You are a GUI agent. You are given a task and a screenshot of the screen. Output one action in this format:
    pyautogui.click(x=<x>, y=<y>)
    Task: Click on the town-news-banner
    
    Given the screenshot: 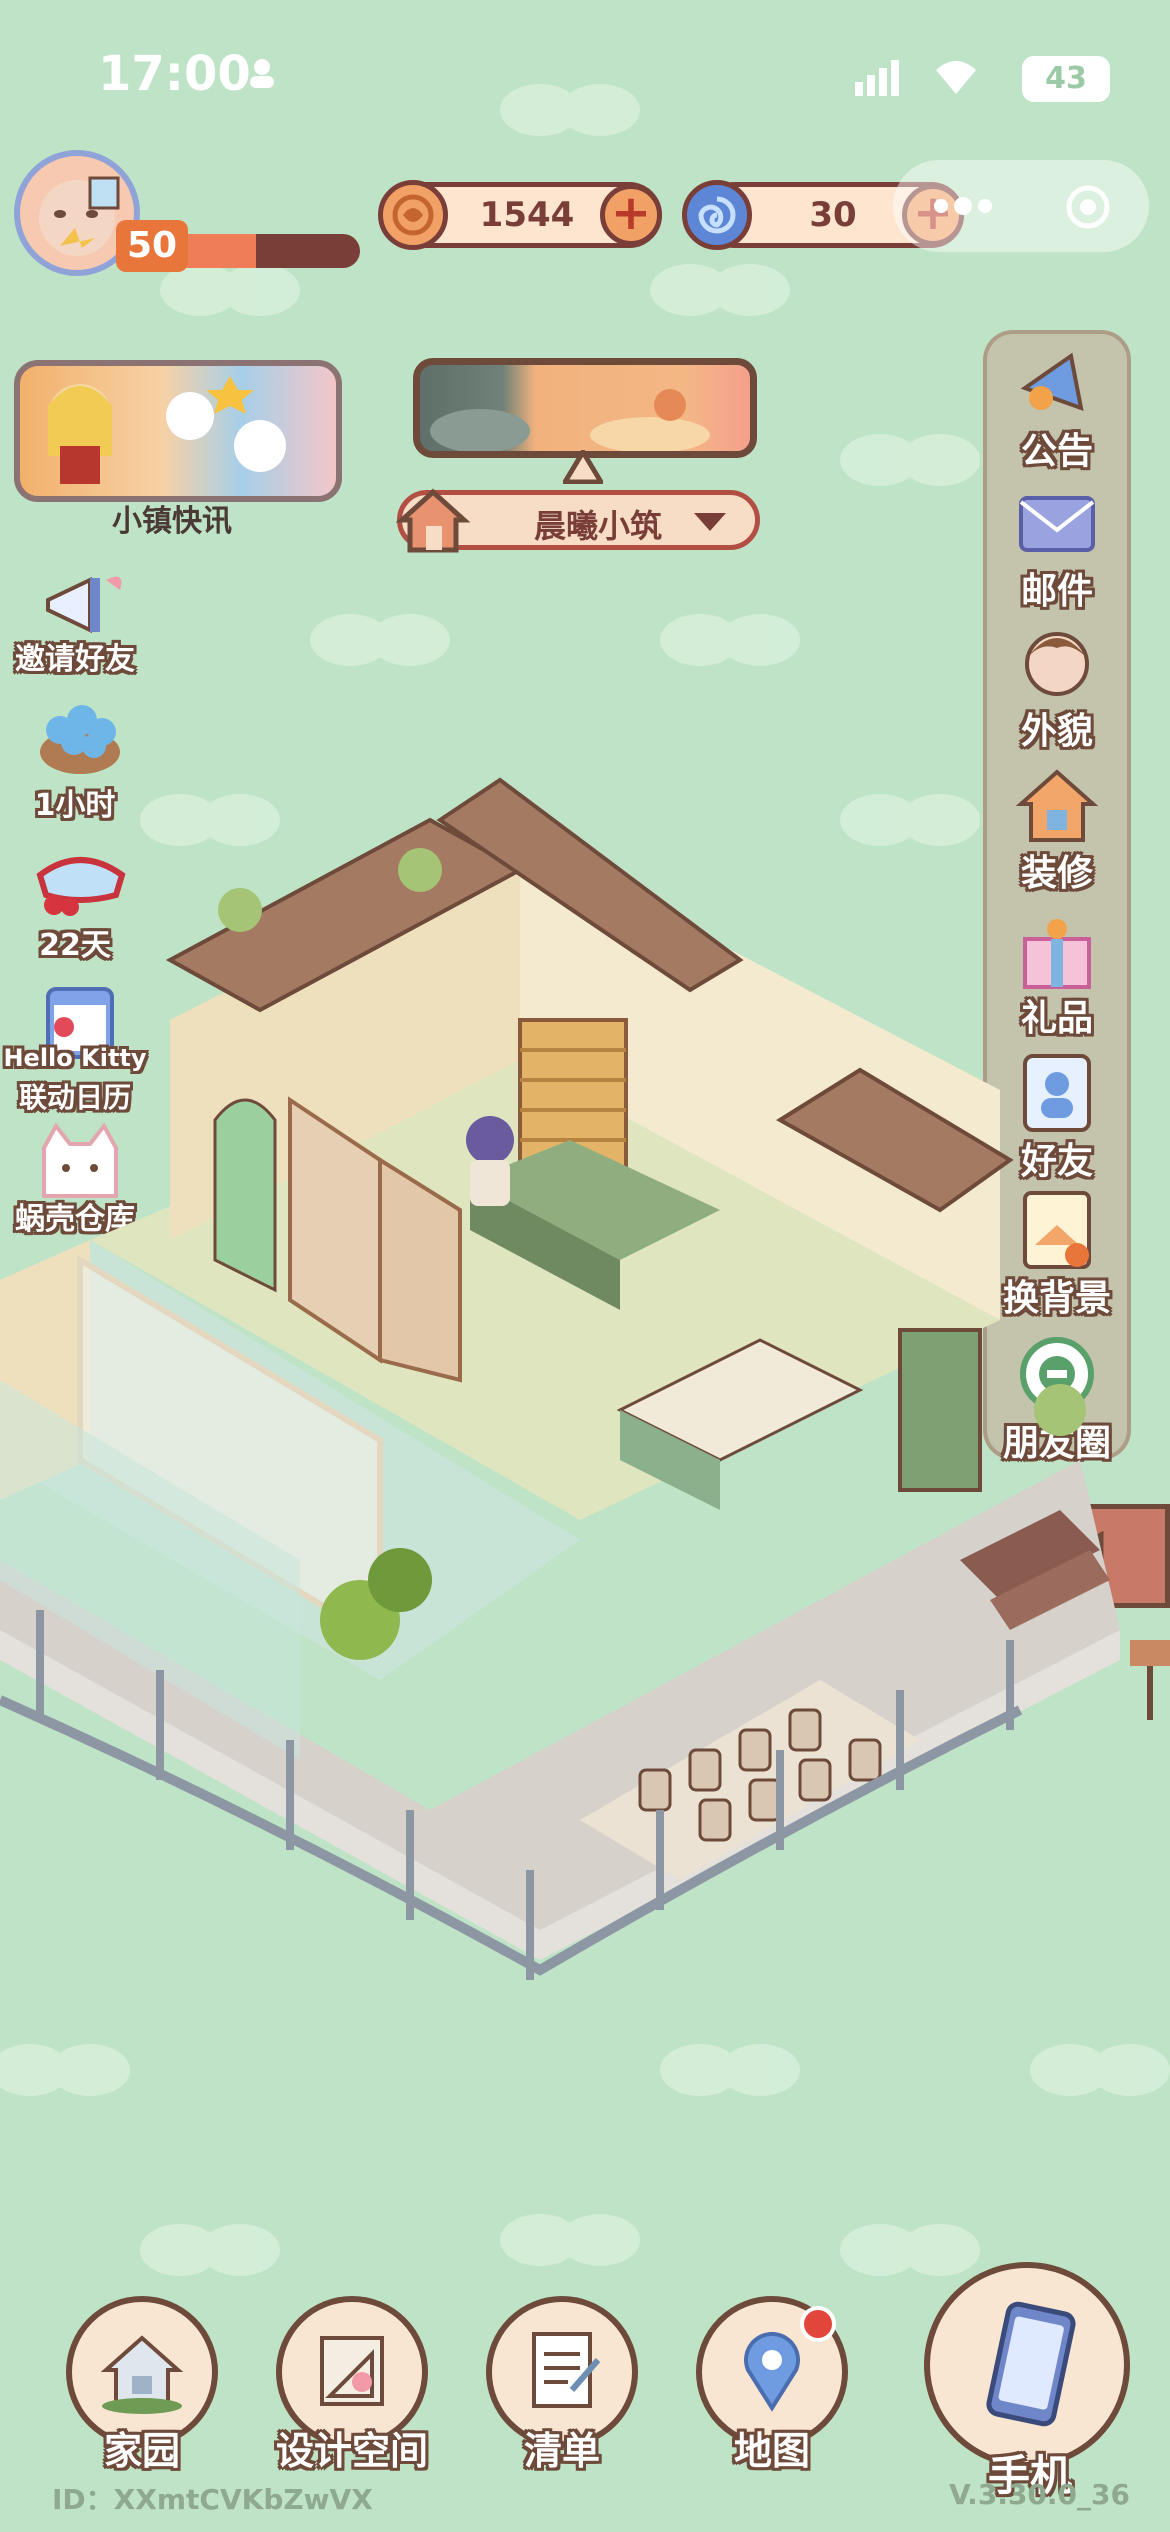 What is the action you would take?
    pyautogui.click(x=178, y=431)
    